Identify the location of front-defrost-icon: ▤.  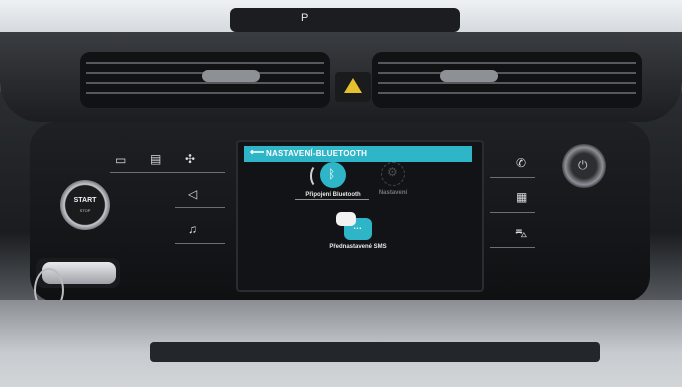
(155, 159).